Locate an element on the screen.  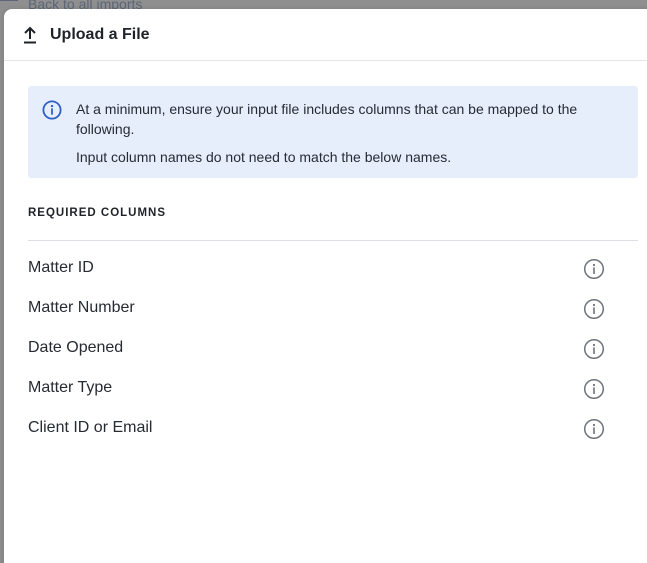
column-label-matter-type: Matter Type is located at coordinates (70, 387).